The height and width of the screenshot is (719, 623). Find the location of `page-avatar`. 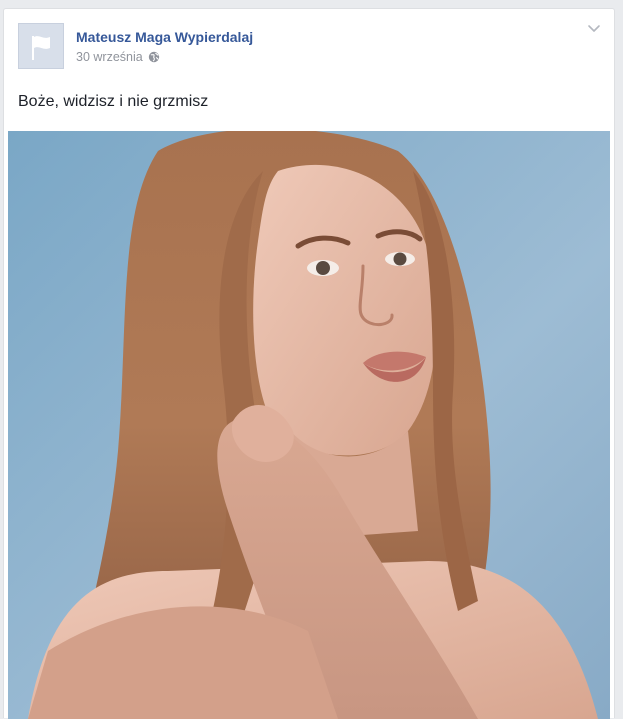

page-avatar is located at coordinates (41, 46).